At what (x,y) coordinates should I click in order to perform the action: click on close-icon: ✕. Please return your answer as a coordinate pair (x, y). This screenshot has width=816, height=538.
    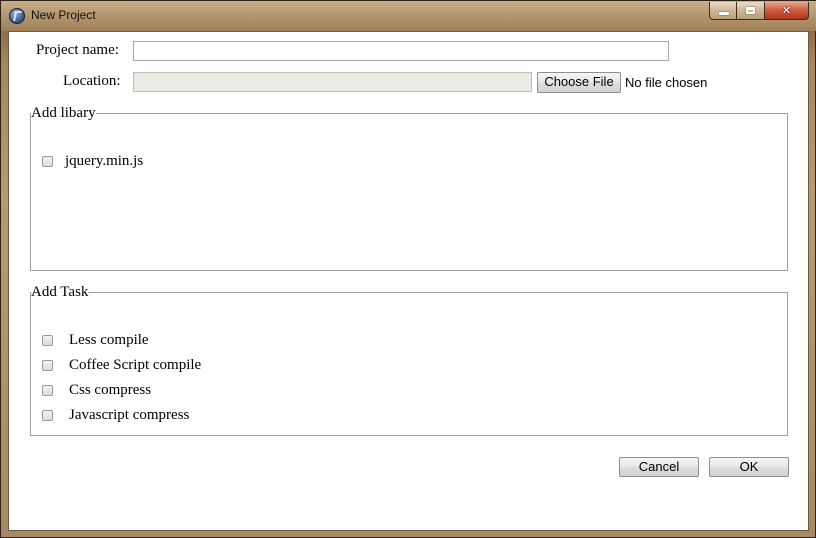
    Looking at the image, I should click on (786, 10).